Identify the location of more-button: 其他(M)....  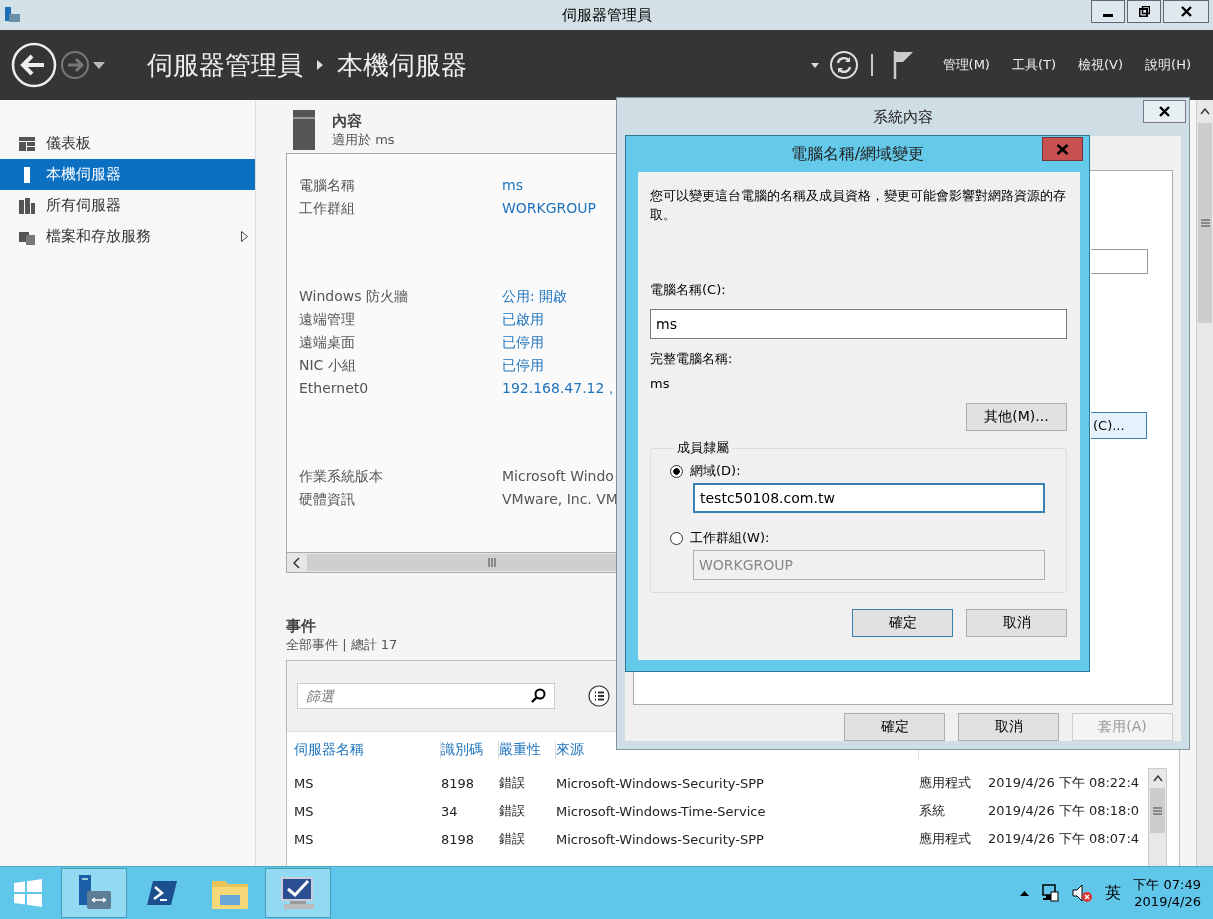
(1016, 417).